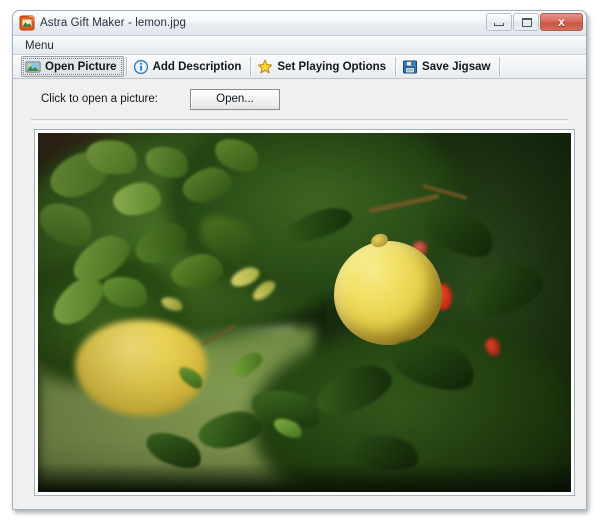 The image size is (610, 528). I want to click on maximize-button, so click(526, 22).